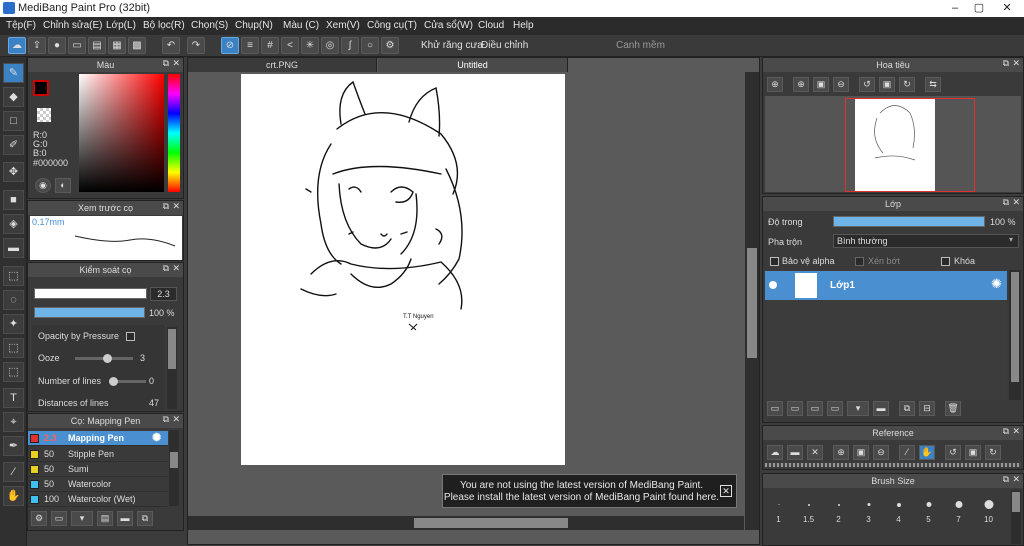 This screenshot has height=546, width=1024. Describe the element at coordinates (145, 518) in the screenshot. I see `duplicate-brush-icon: ⧉` at that location.